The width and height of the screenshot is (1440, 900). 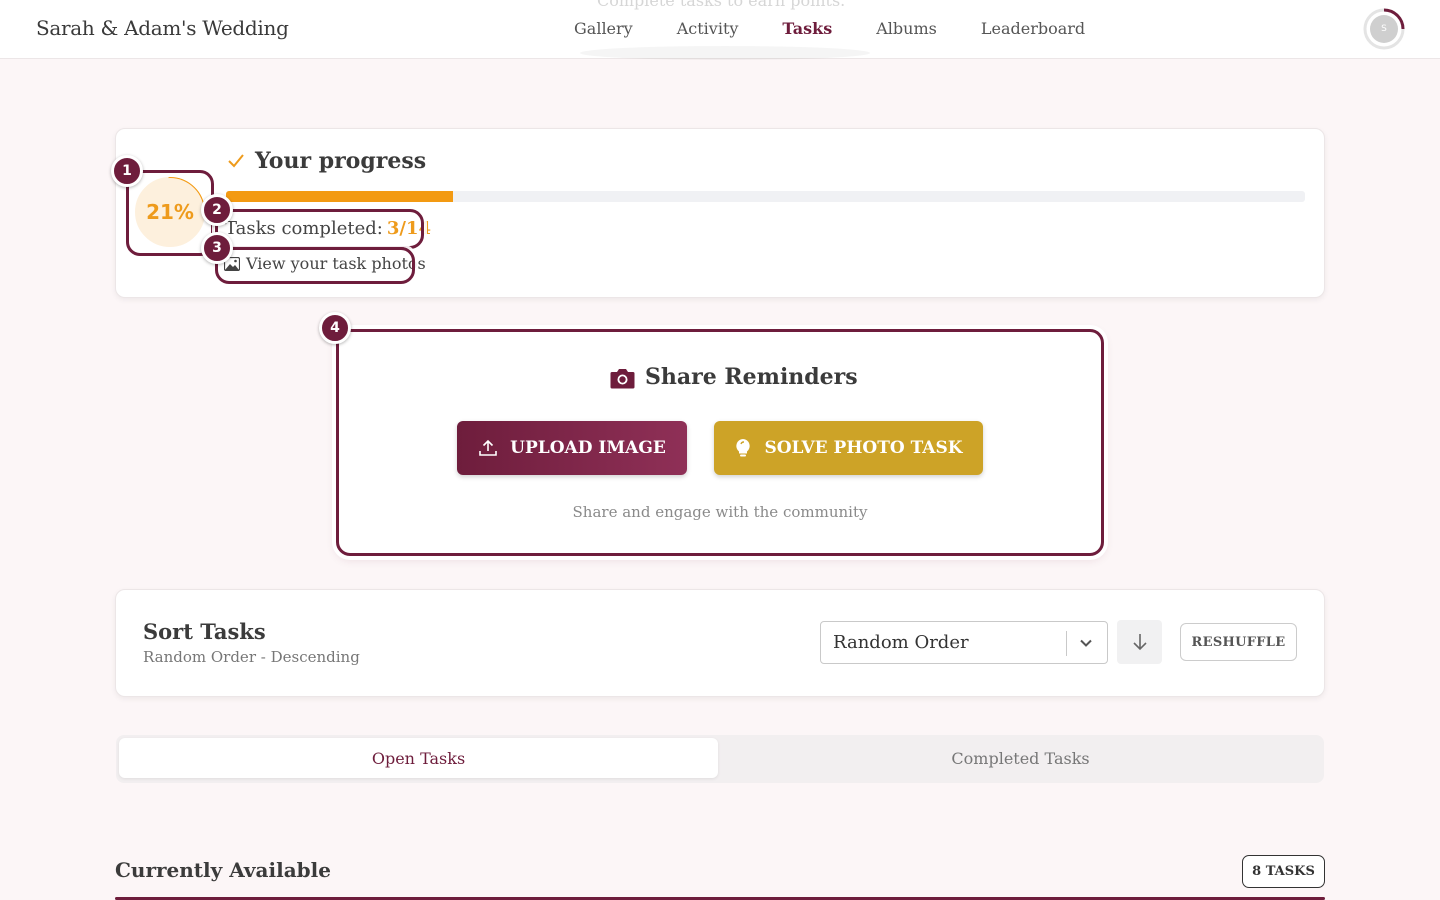 What do you see at coordinates (335, 328) in the screenshot?
I see `tour-step-badge-4: 4` at bounding box center [335, 328].